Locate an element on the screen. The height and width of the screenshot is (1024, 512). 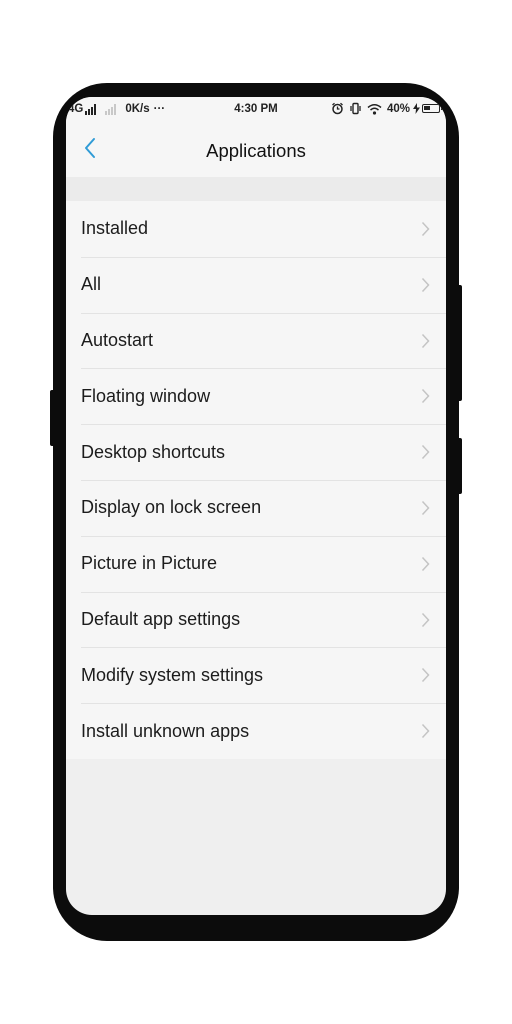
item-label: Default app settings is located at coordinates (161, 618).